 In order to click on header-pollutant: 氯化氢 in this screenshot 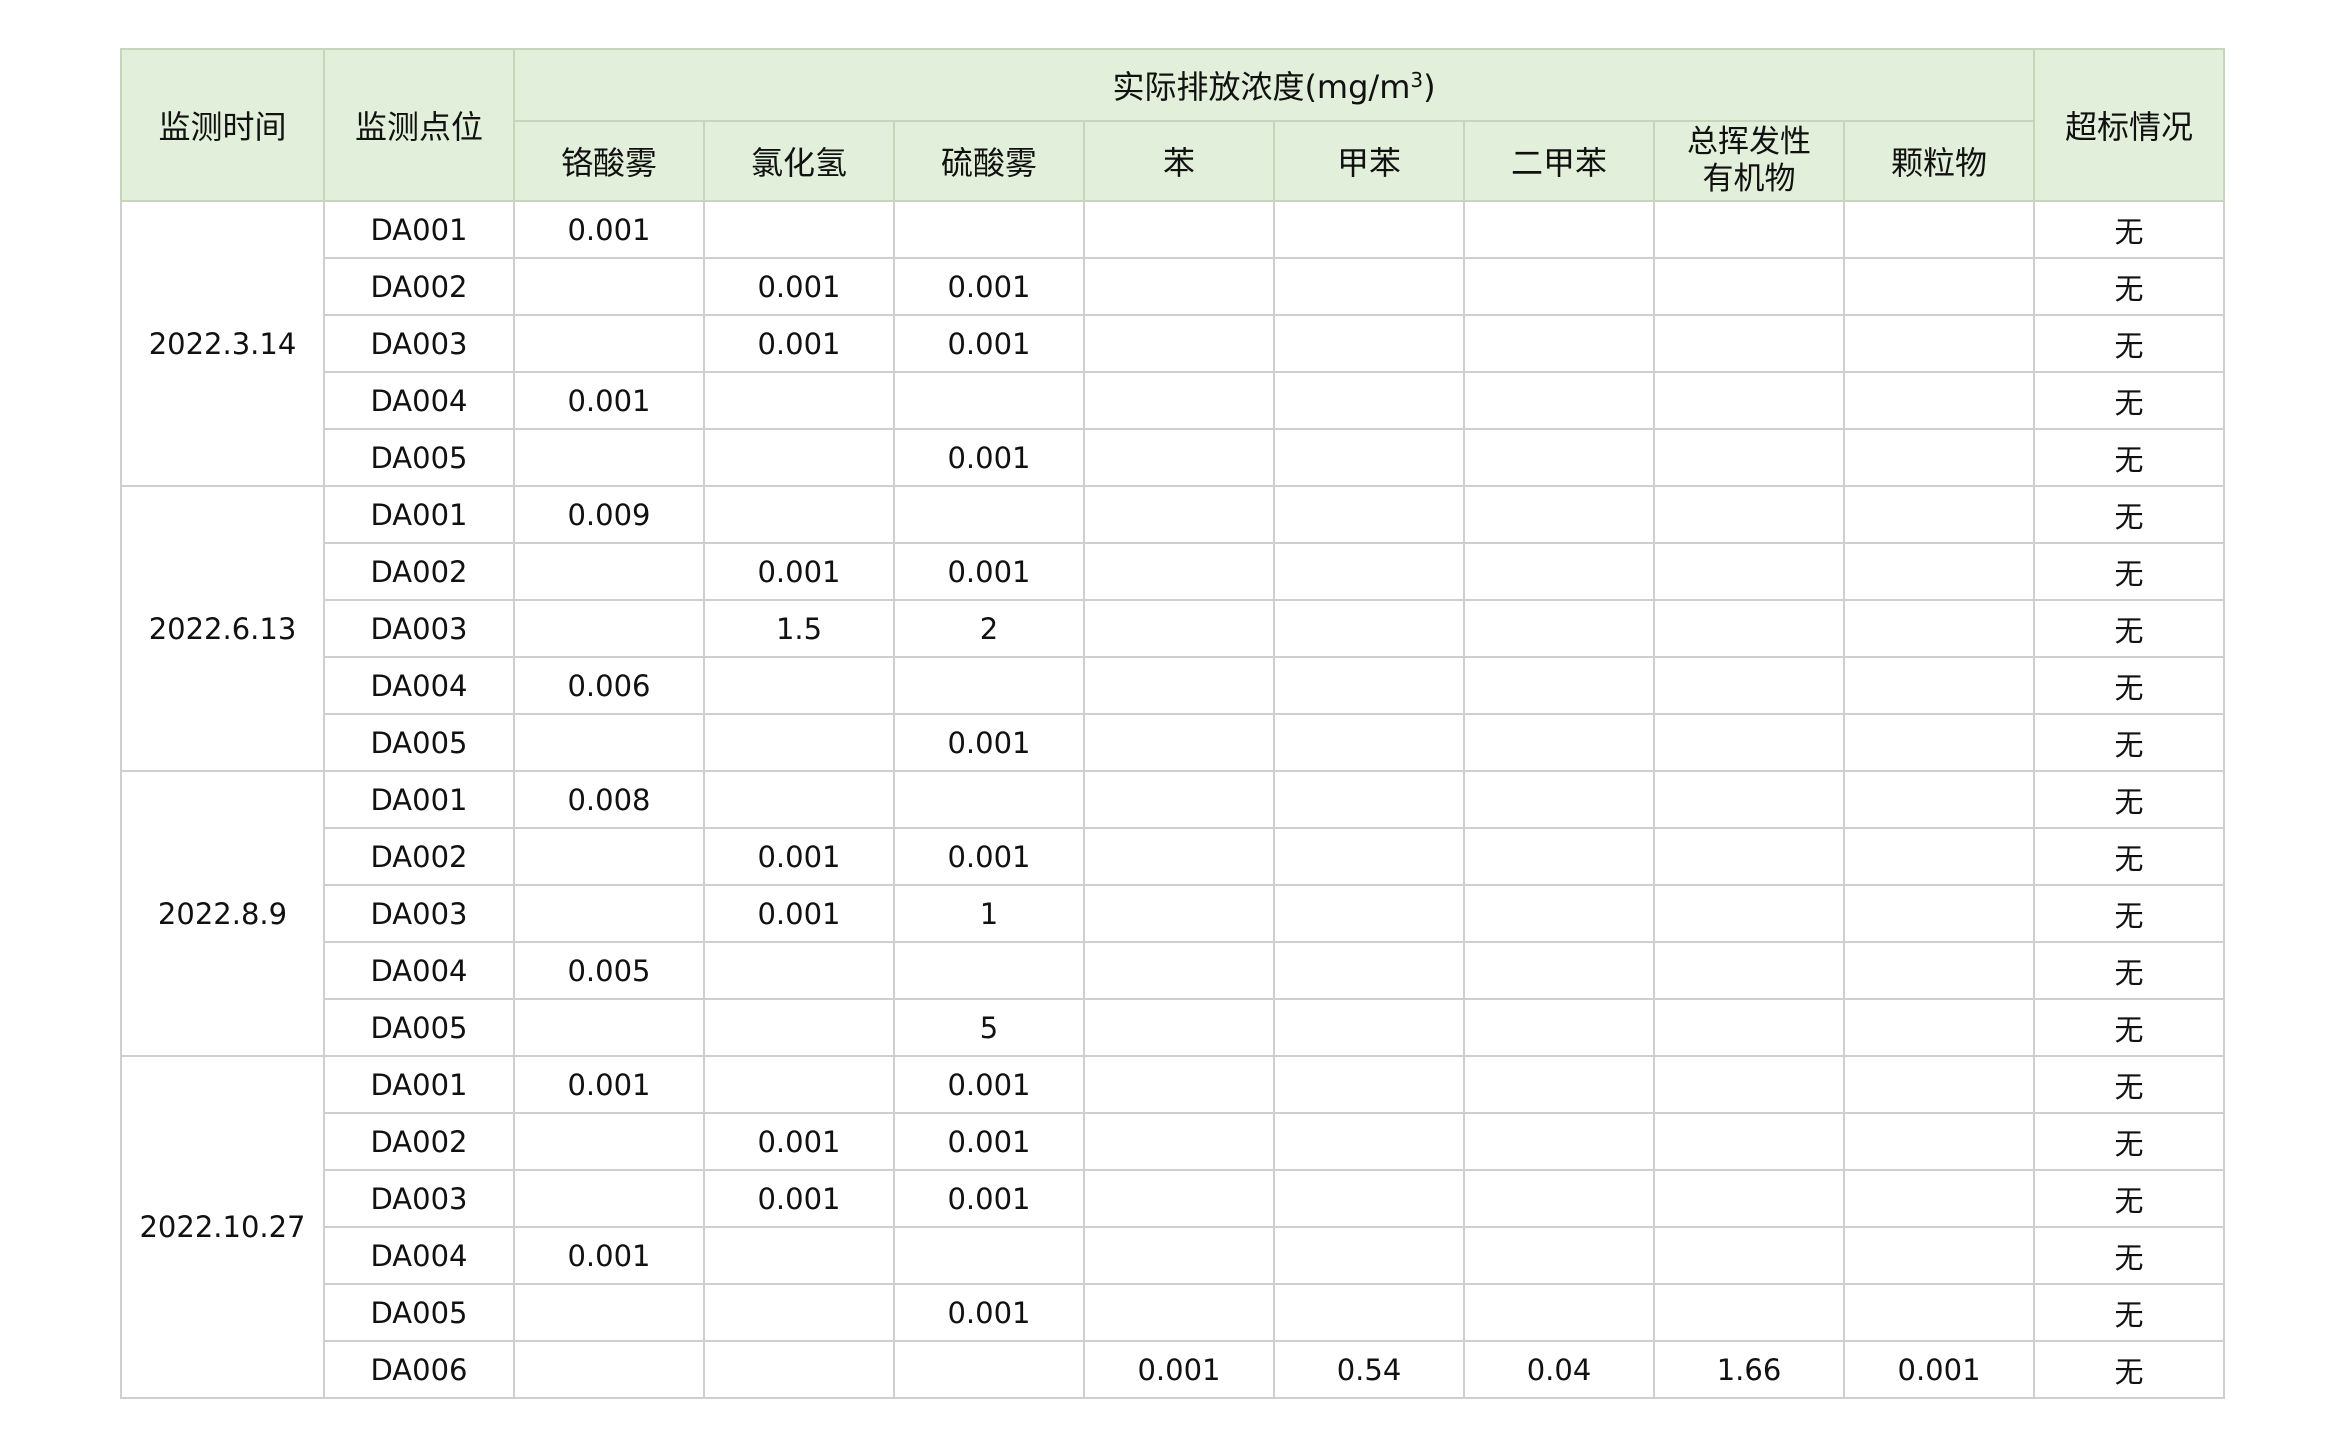, I will do `click(799, 161)`.